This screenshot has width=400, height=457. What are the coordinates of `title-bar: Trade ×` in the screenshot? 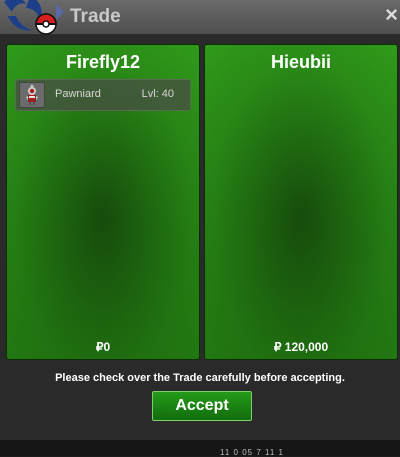 It's located at (200, 17).